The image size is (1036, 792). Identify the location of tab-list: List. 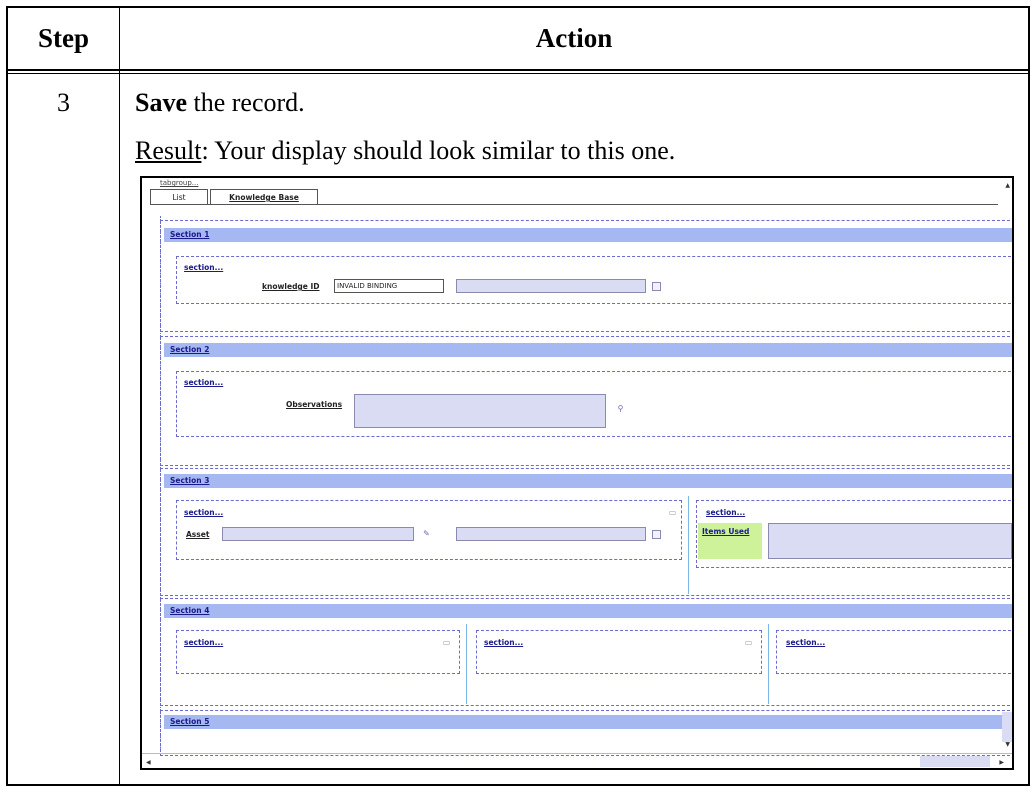
(179, 197).